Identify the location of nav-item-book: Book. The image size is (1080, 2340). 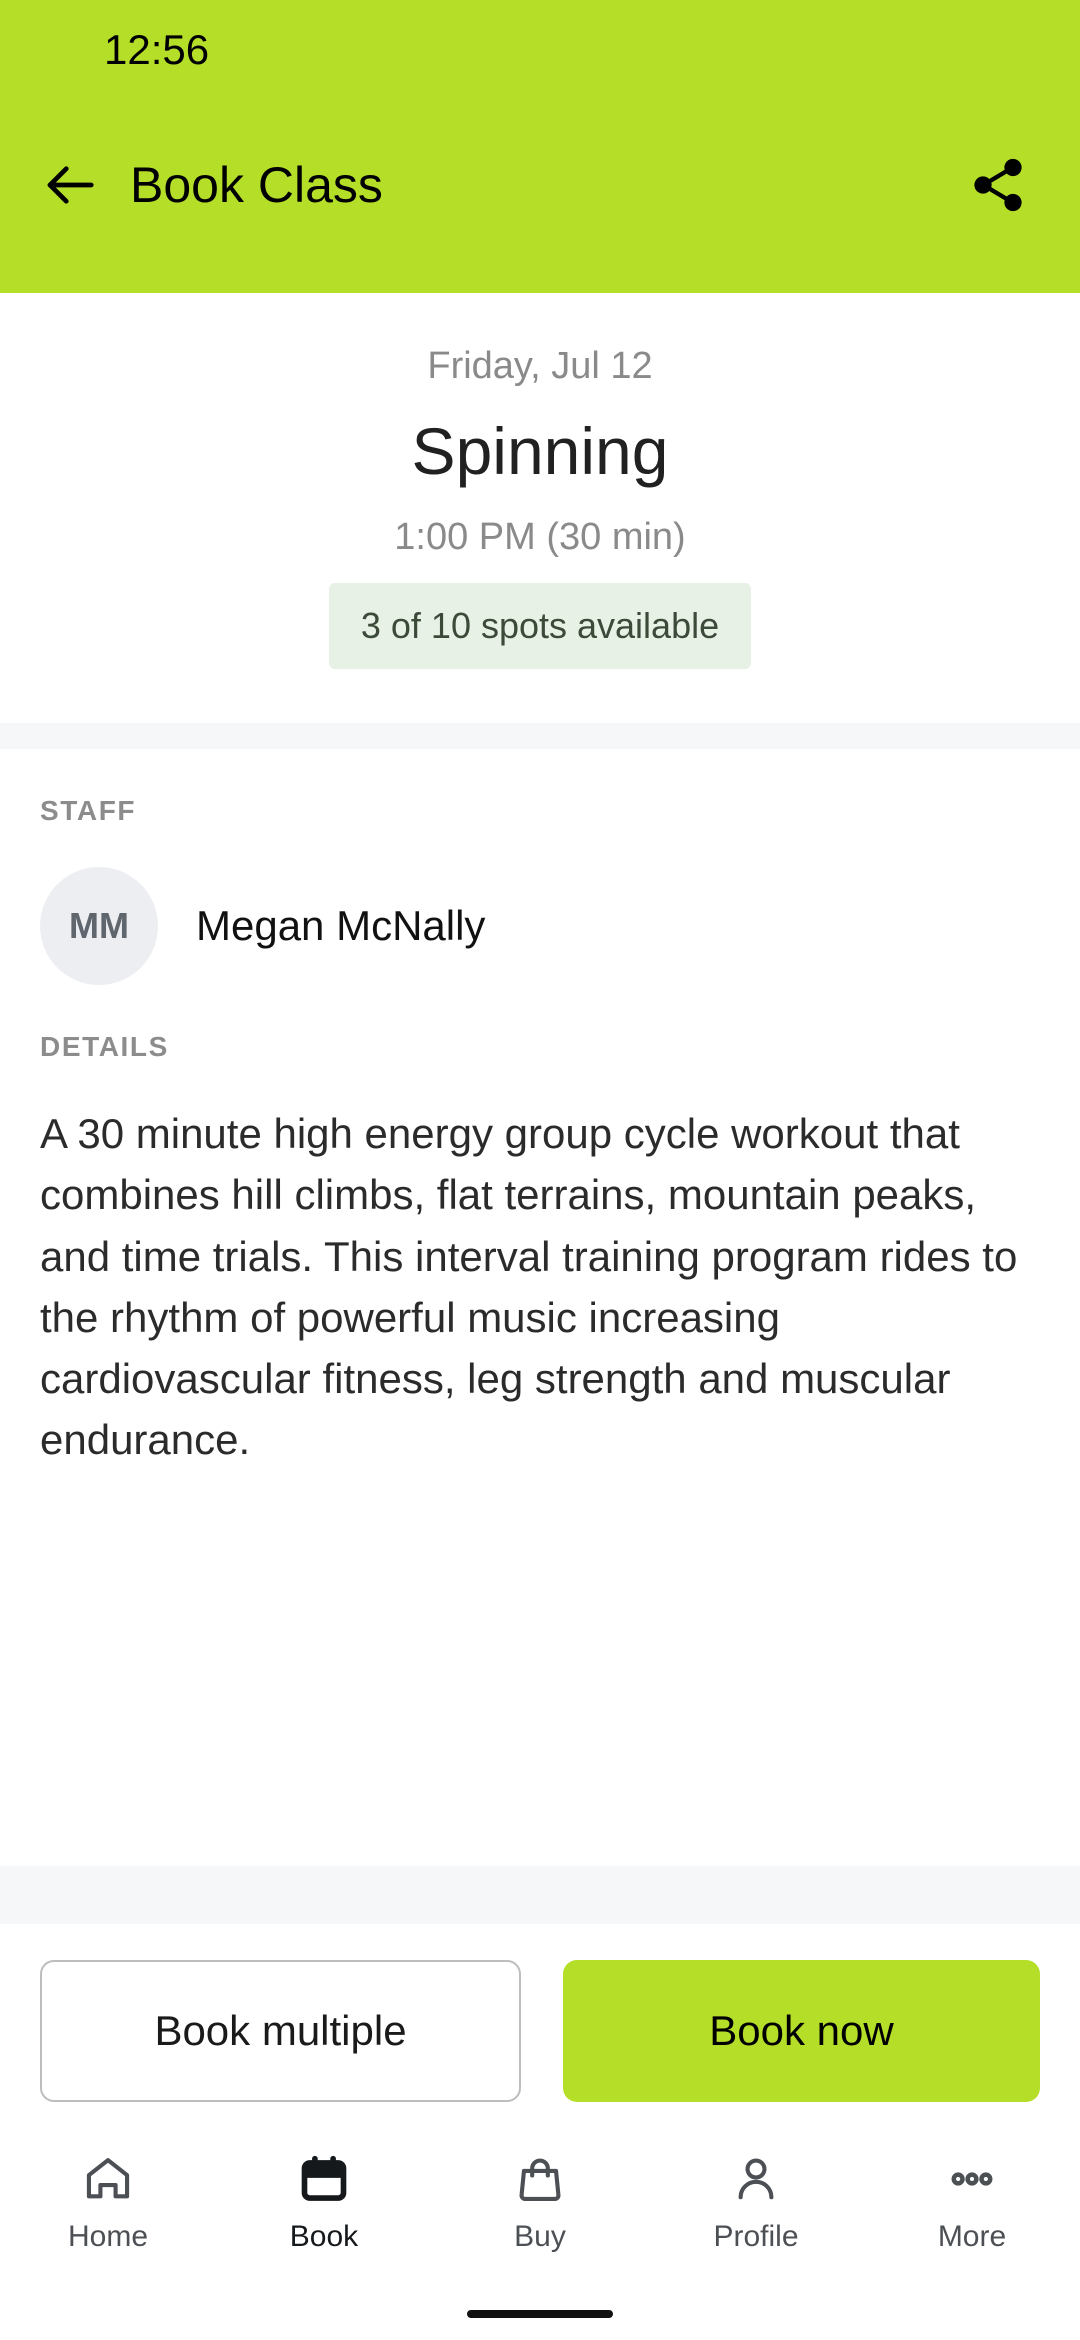
(324, 2202).